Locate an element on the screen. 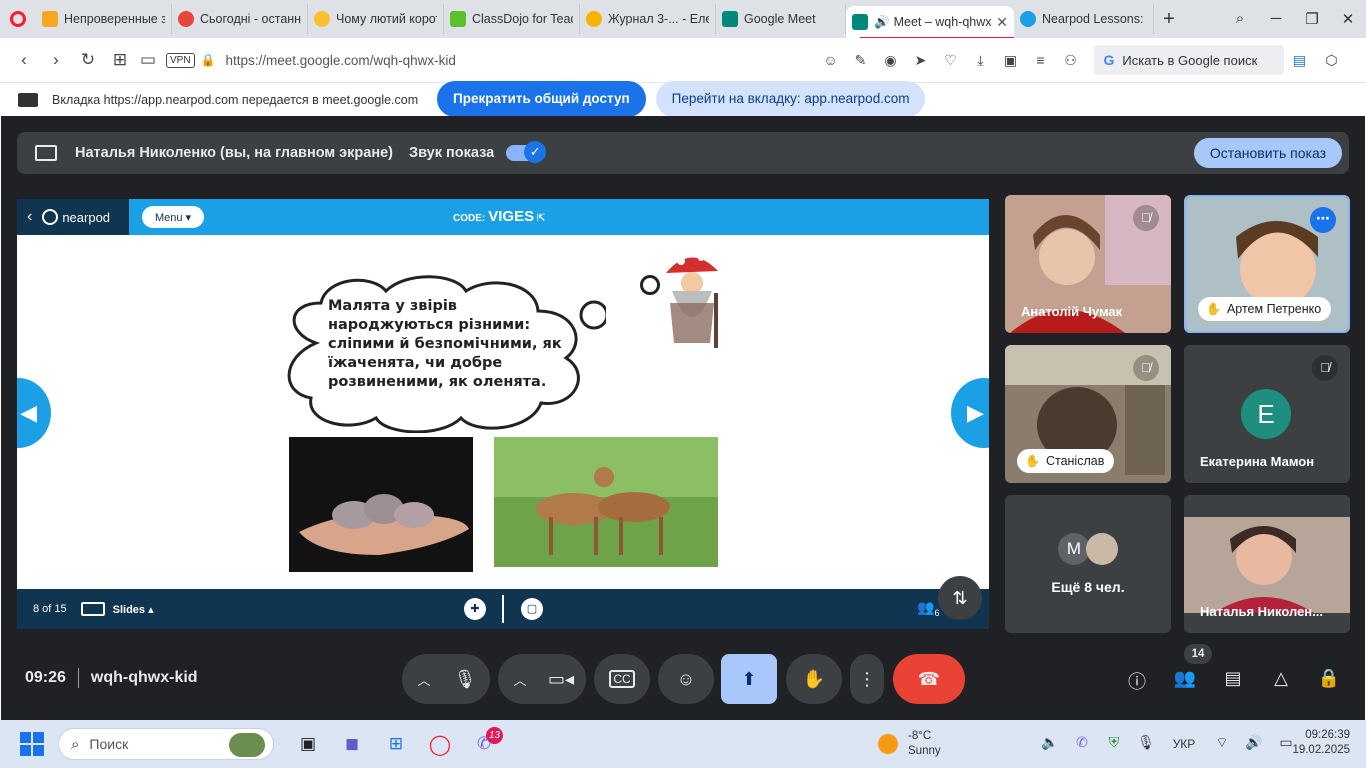 This screenshot has width=1366, height=768. lock-icon: 🔒 is located at coordinates (208, 60).